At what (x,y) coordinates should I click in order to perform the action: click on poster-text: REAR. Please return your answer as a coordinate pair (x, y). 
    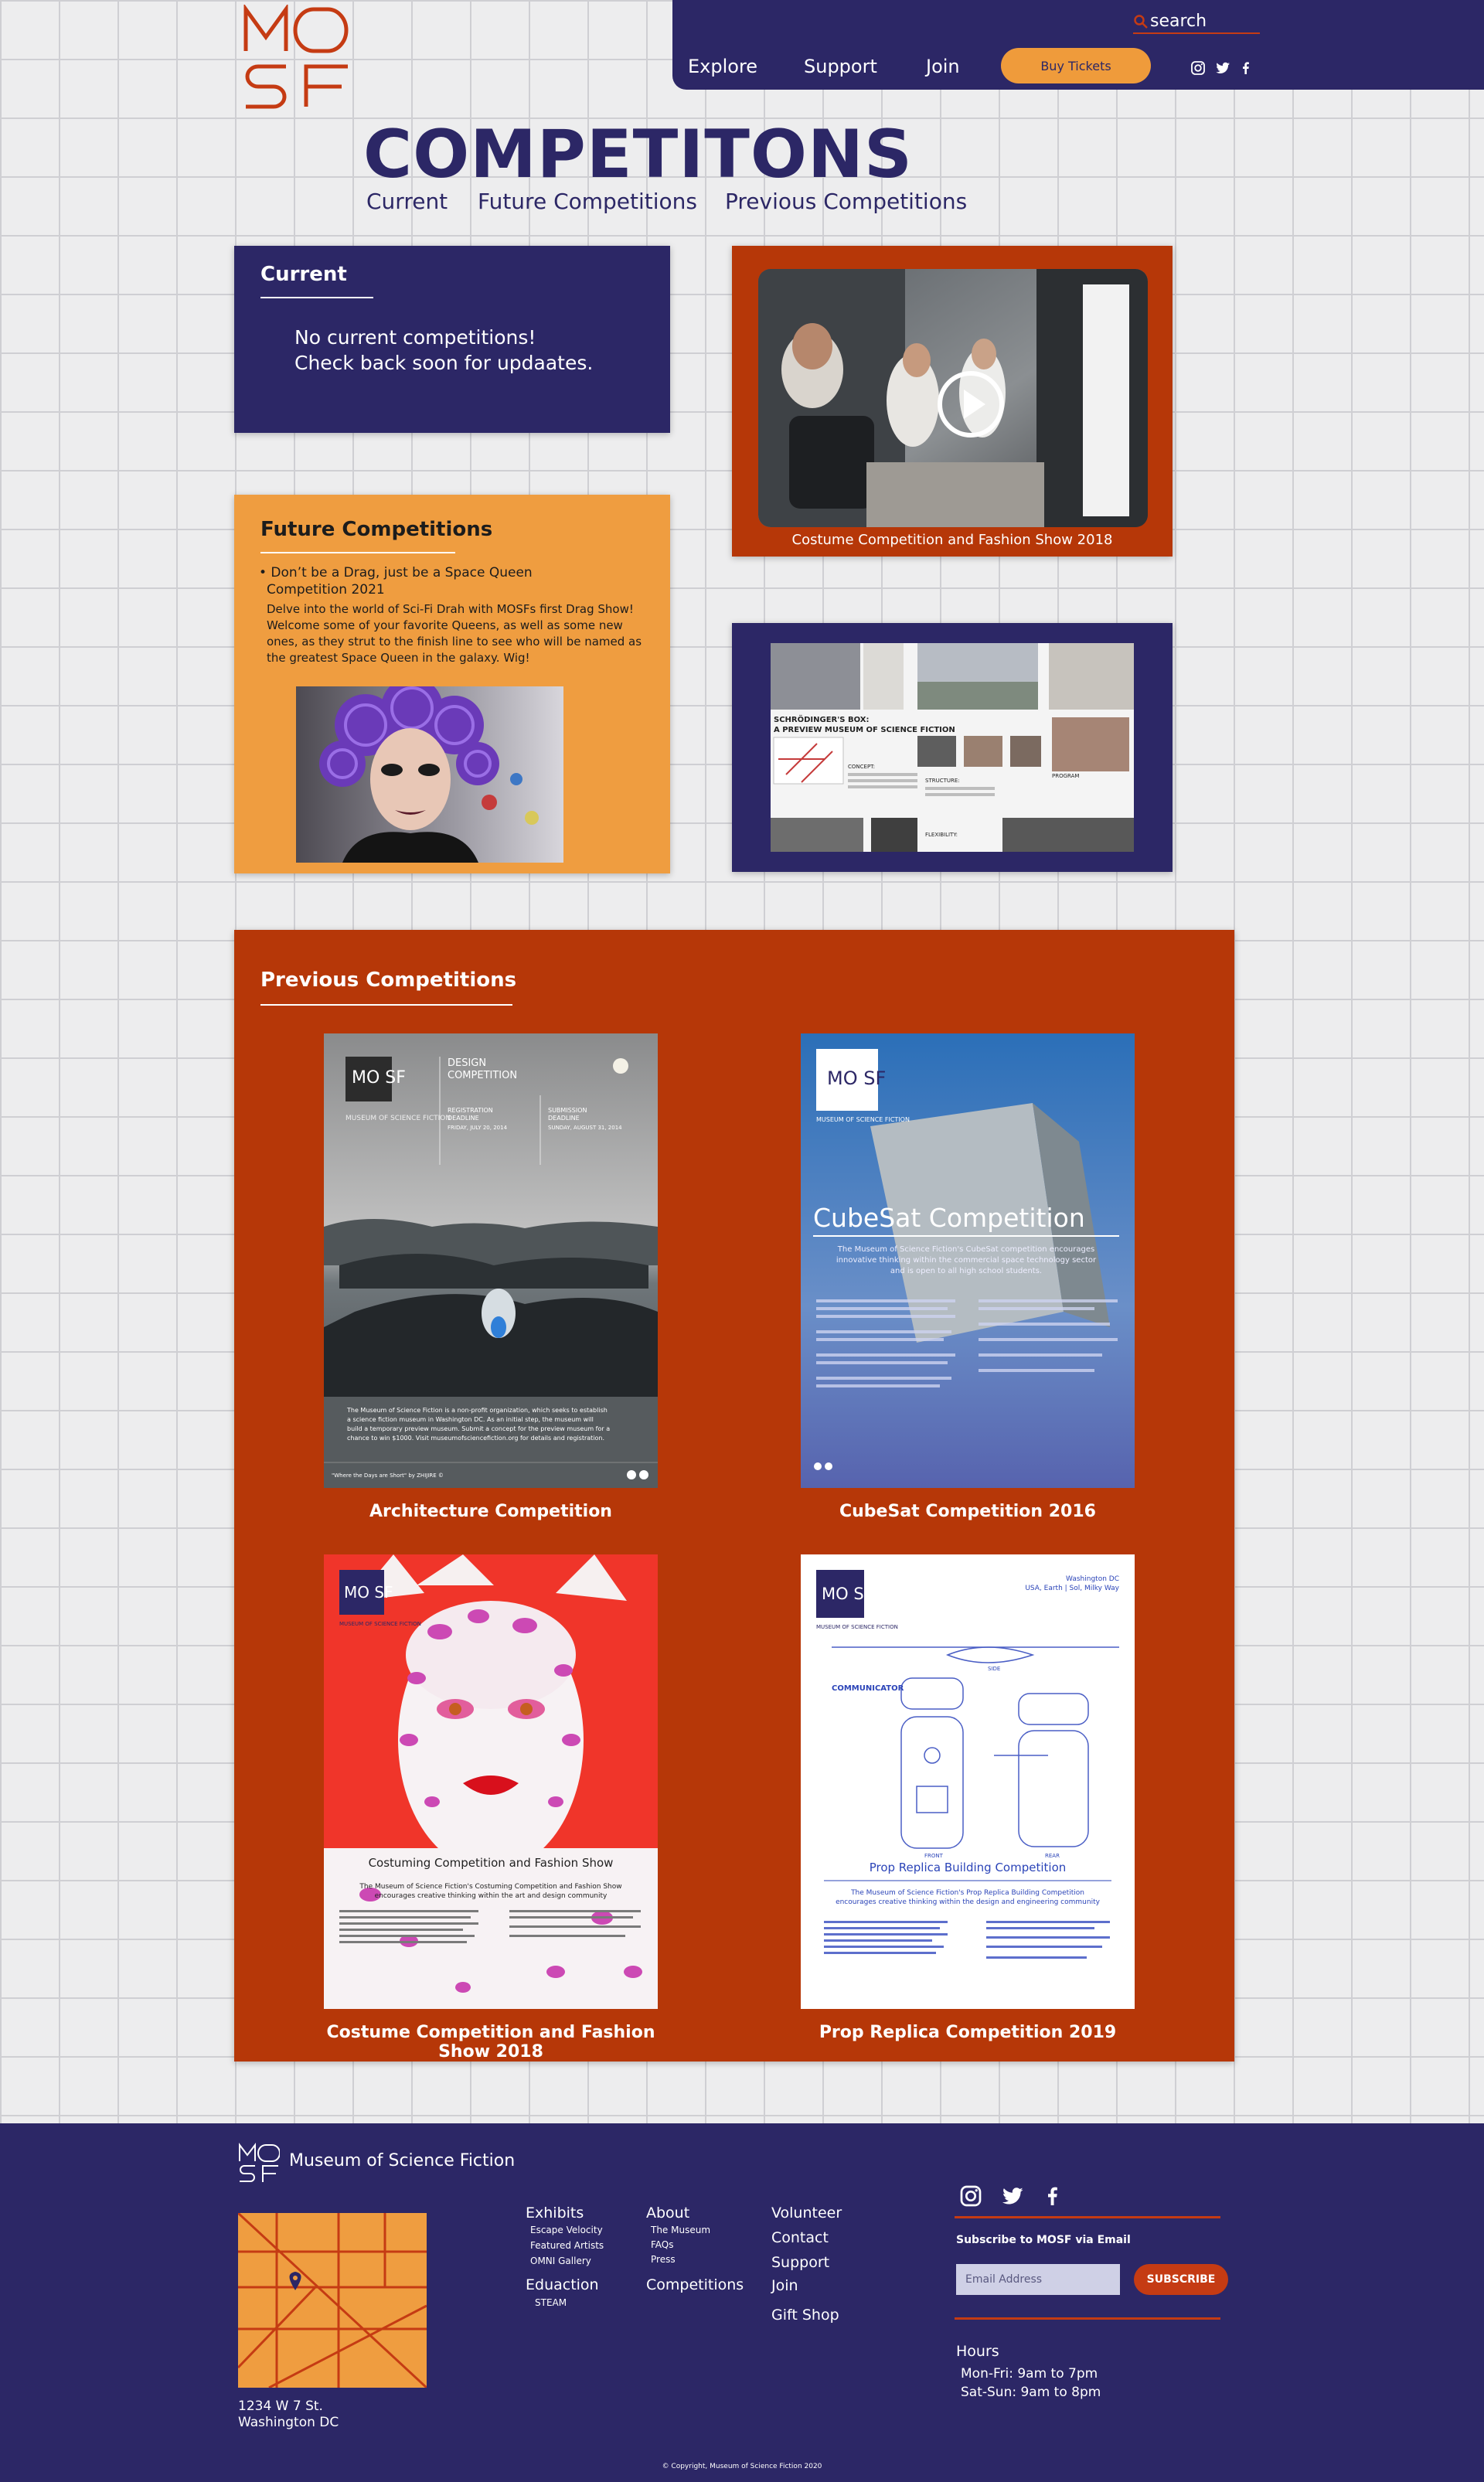
    Looking at the image, I should click on (1052, 1856).